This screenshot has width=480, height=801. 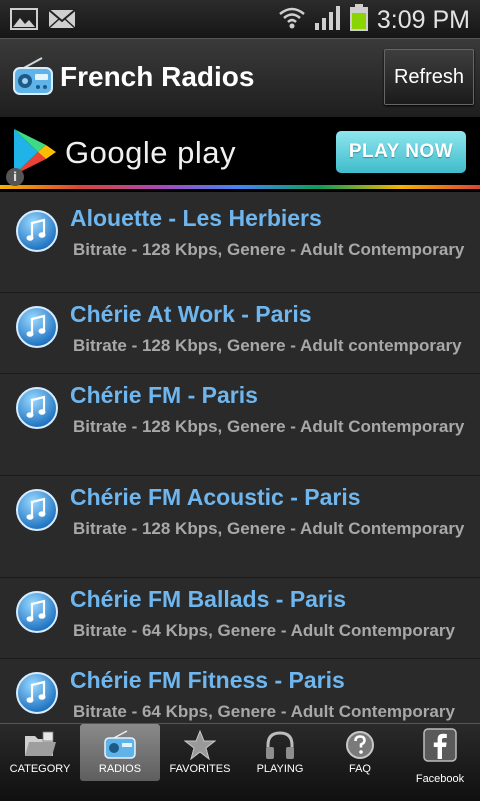 I want to click on battery-icon, so click(x=359, y=20).